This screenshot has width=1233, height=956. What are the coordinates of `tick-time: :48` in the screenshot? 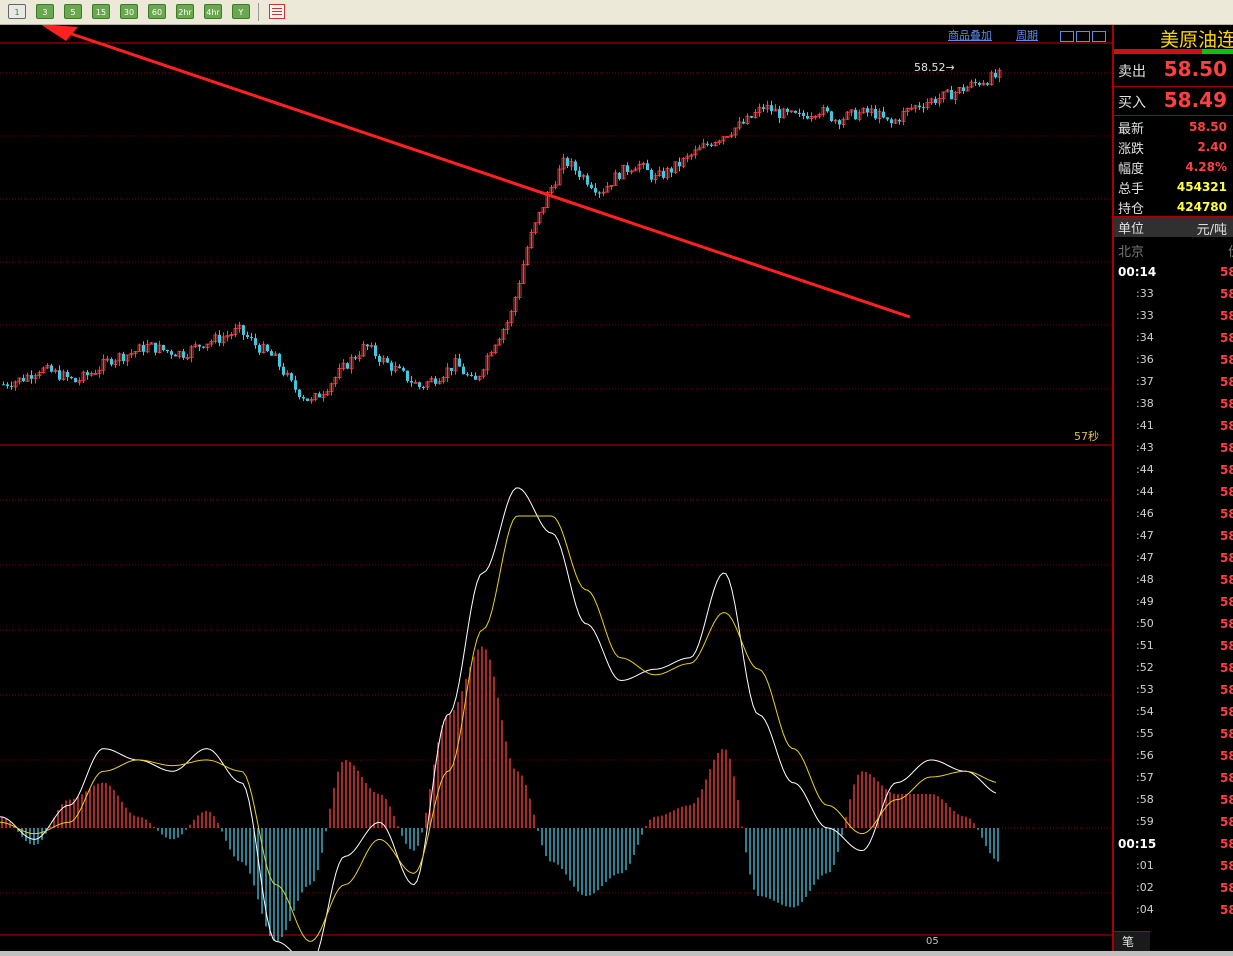 It's located at (1145, 579).